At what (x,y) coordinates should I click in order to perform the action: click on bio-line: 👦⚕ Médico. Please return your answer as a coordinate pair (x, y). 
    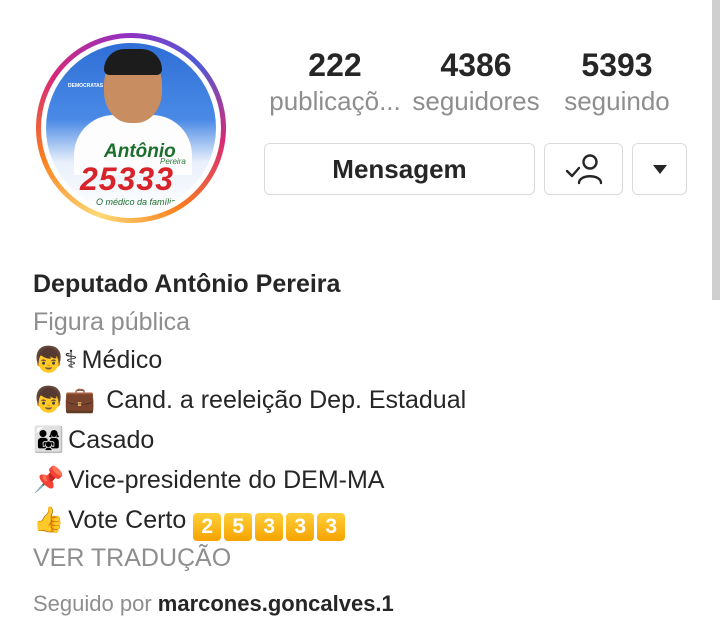
    Looking at the image, I should click on (97, 360).